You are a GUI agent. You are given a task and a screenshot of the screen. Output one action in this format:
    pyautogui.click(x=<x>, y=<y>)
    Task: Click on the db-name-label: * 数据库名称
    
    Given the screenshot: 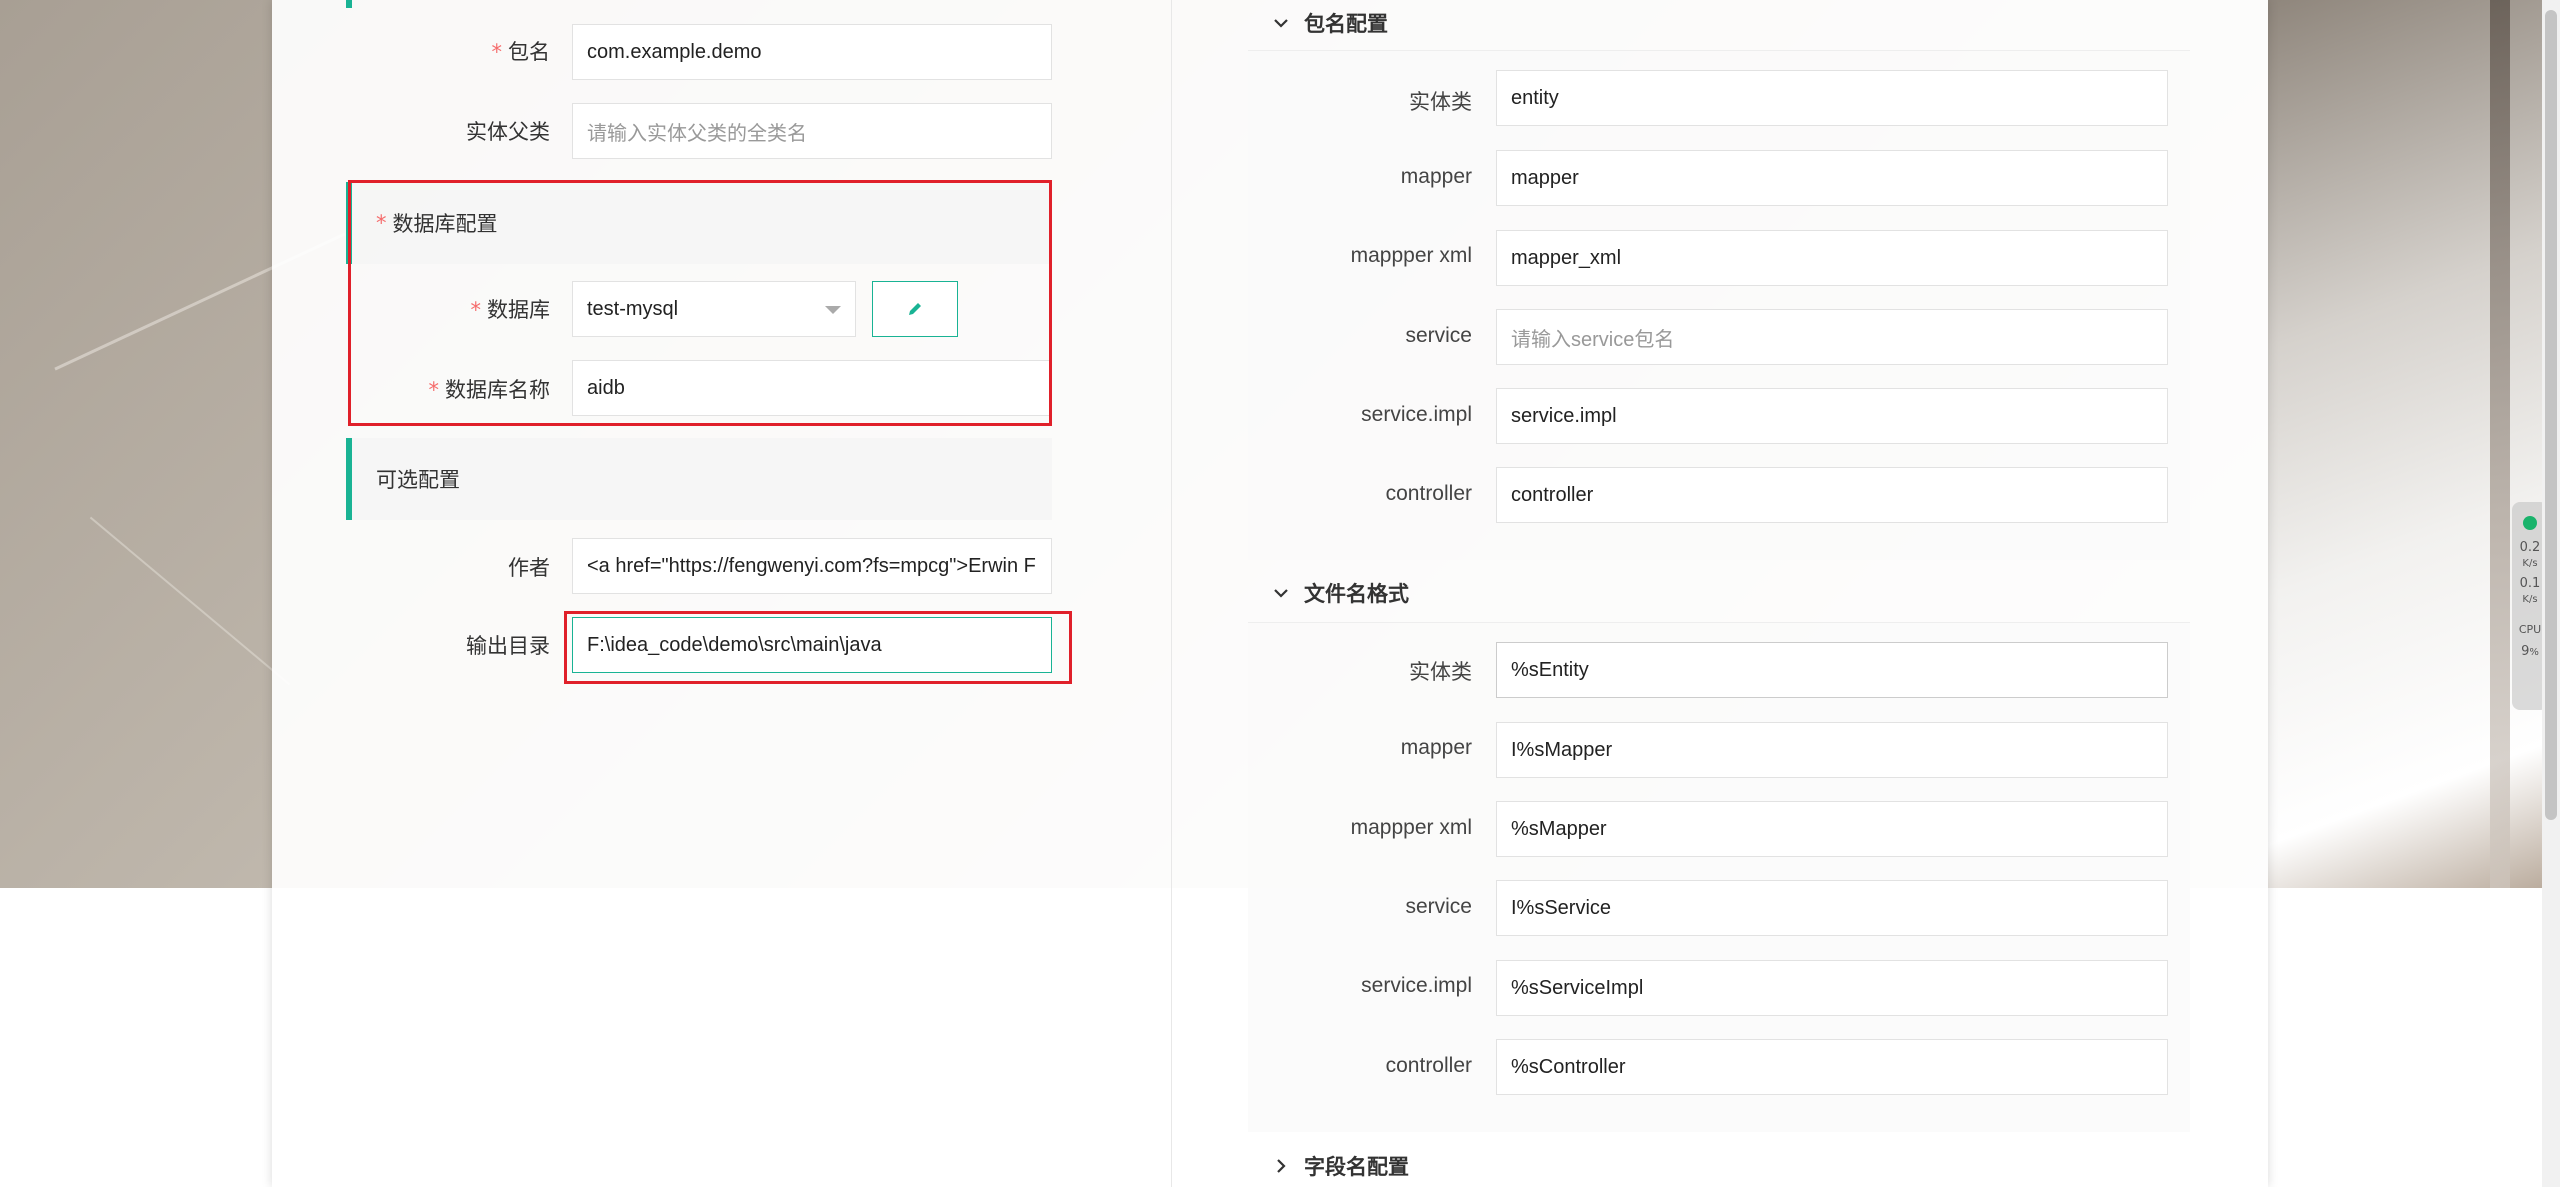 What is the action you would take?
    pyautogui.click(x=489, y=390)
    